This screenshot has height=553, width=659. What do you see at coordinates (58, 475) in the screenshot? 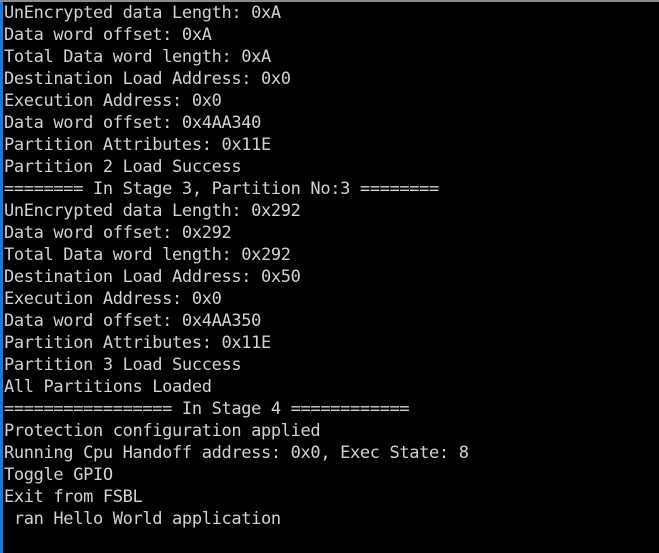
I see `console-line: Toggle GPIO` at bounding box center [58, 475].